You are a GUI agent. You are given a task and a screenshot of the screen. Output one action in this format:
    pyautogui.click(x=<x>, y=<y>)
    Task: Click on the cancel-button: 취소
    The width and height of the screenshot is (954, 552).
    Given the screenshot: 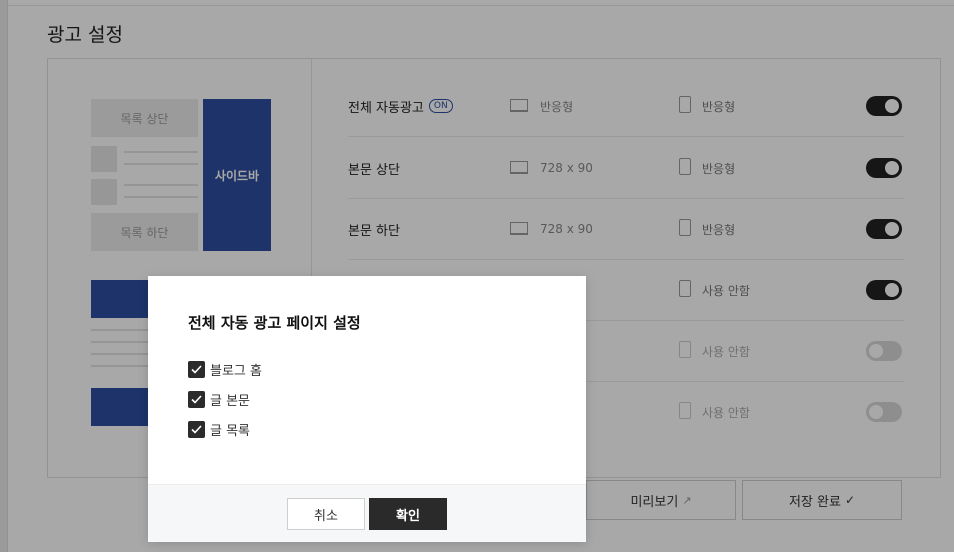 What is the action you would take?
    pyautogui.click(x=326, y=514)
    